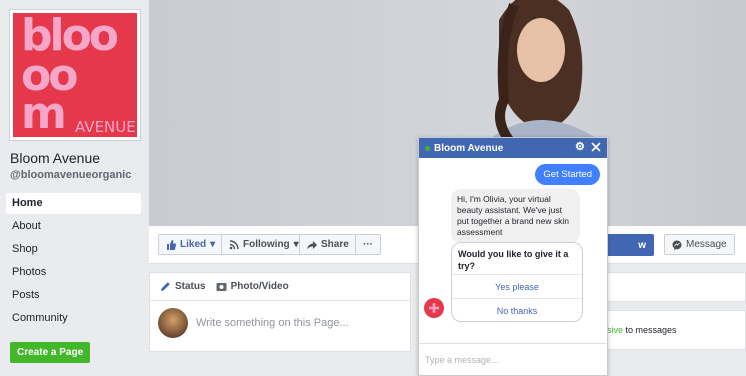 This screenshot has width=746, height=376. Describe the element at coordinates (193, 244) in the screenshot. I see `liked-label: Liked` at that location.